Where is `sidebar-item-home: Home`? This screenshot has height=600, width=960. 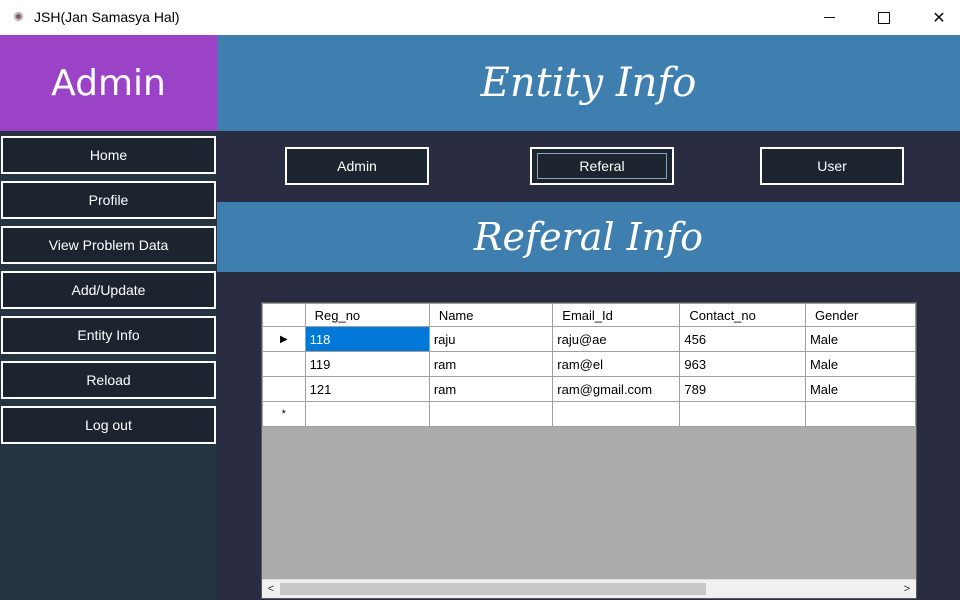 sidebar-item-home: Home is located at coordinates (108, 155).